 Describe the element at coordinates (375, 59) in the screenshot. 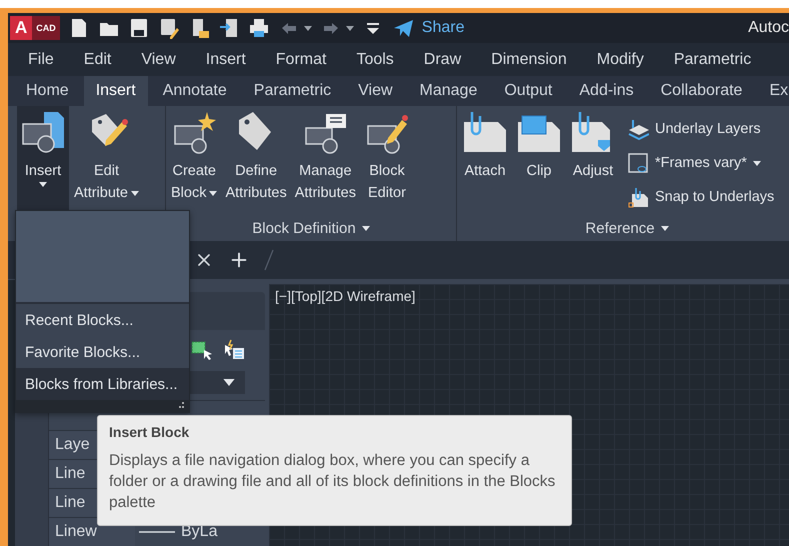

I see `menu-item: Tools` at that location.